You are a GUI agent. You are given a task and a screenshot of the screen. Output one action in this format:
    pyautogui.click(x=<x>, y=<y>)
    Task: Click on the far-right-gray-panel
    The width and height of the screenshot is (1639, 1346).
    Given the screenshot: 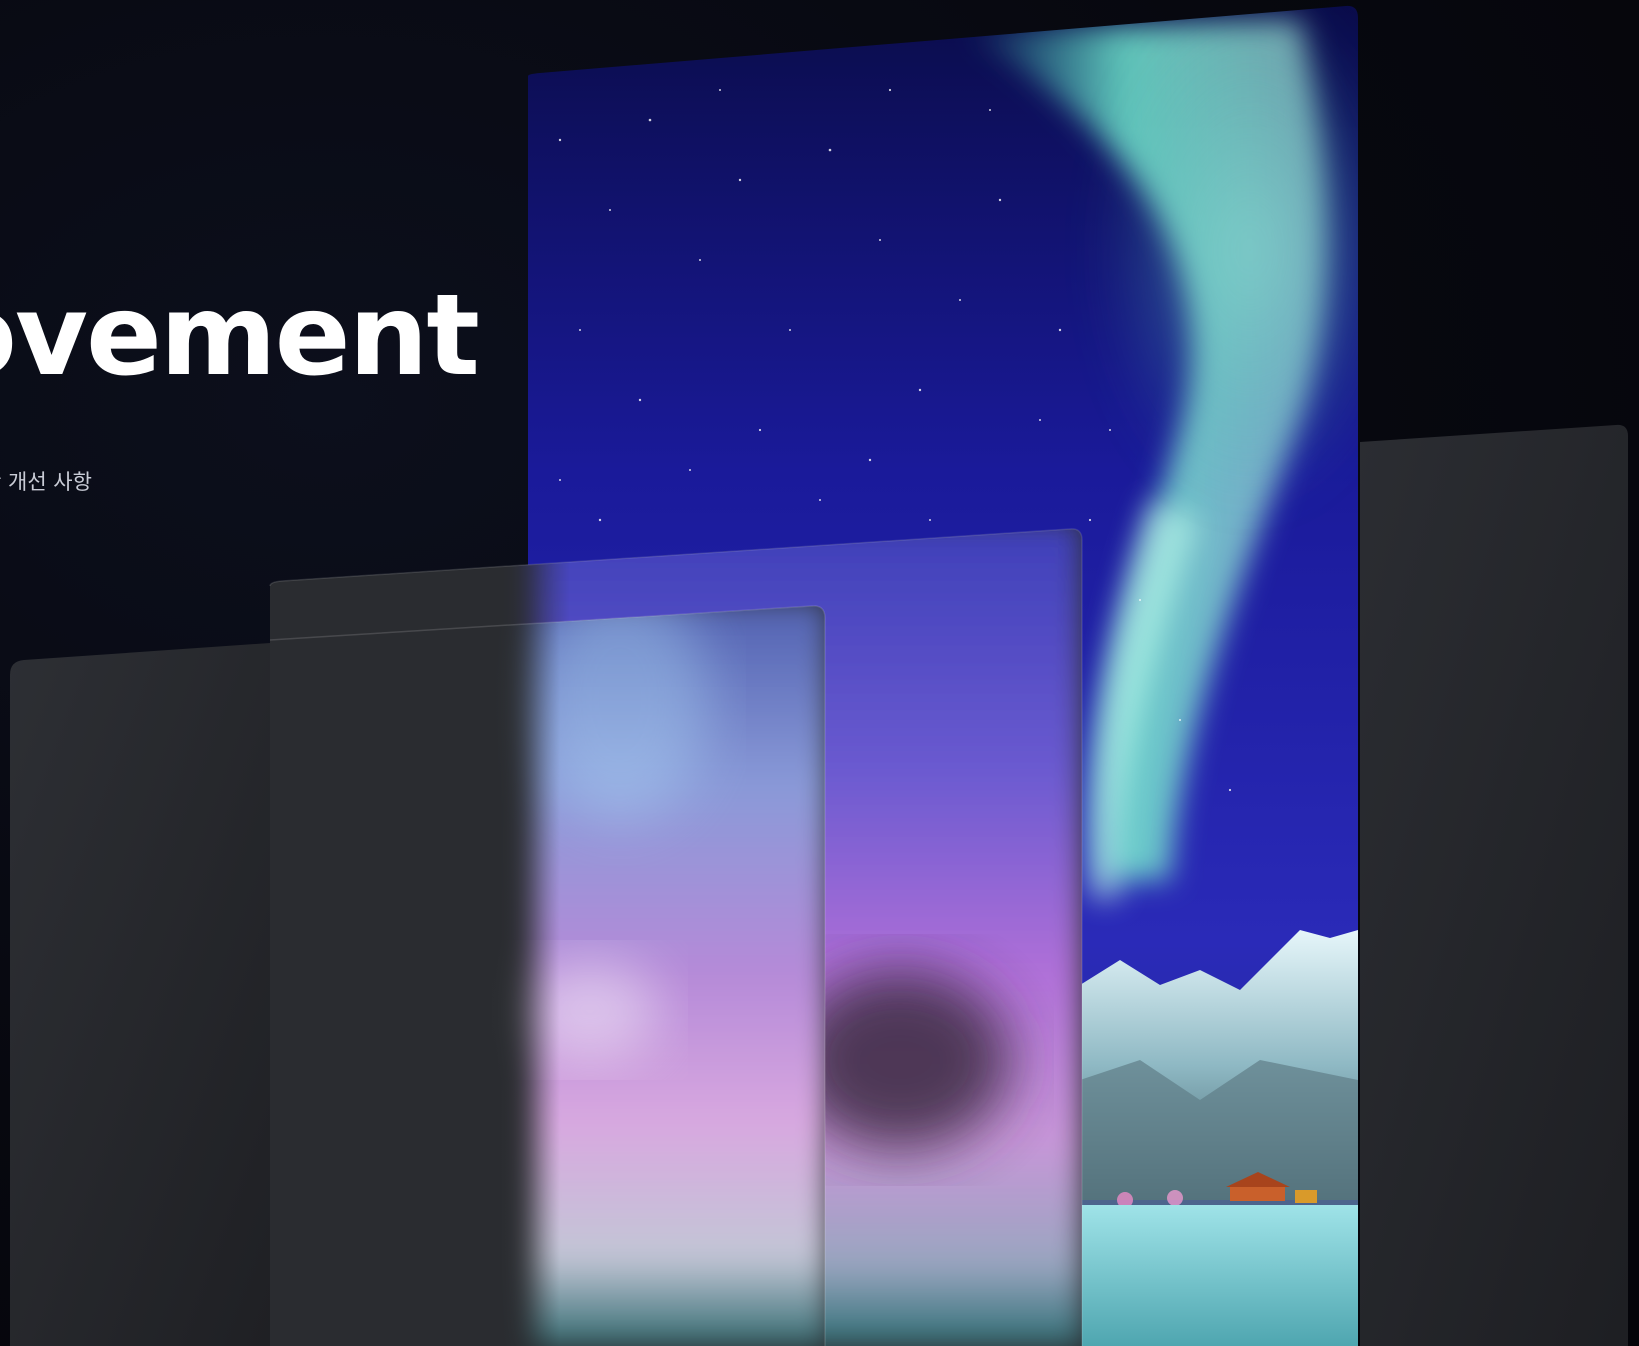 What is the action you would take?
    pyautogui.click(x=1494, y=885)
    